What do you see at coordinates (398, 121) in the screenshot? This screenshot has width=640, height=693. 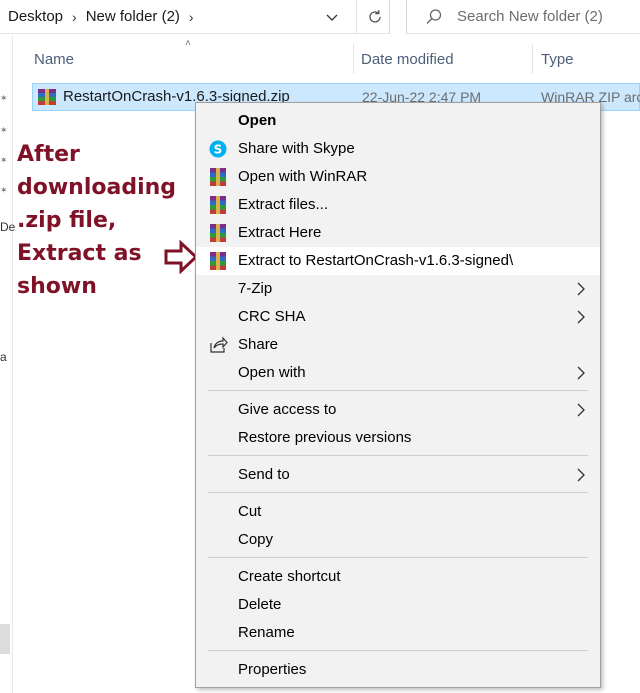 I see `menu-item-open: Open` at bounding box center [398, 121].